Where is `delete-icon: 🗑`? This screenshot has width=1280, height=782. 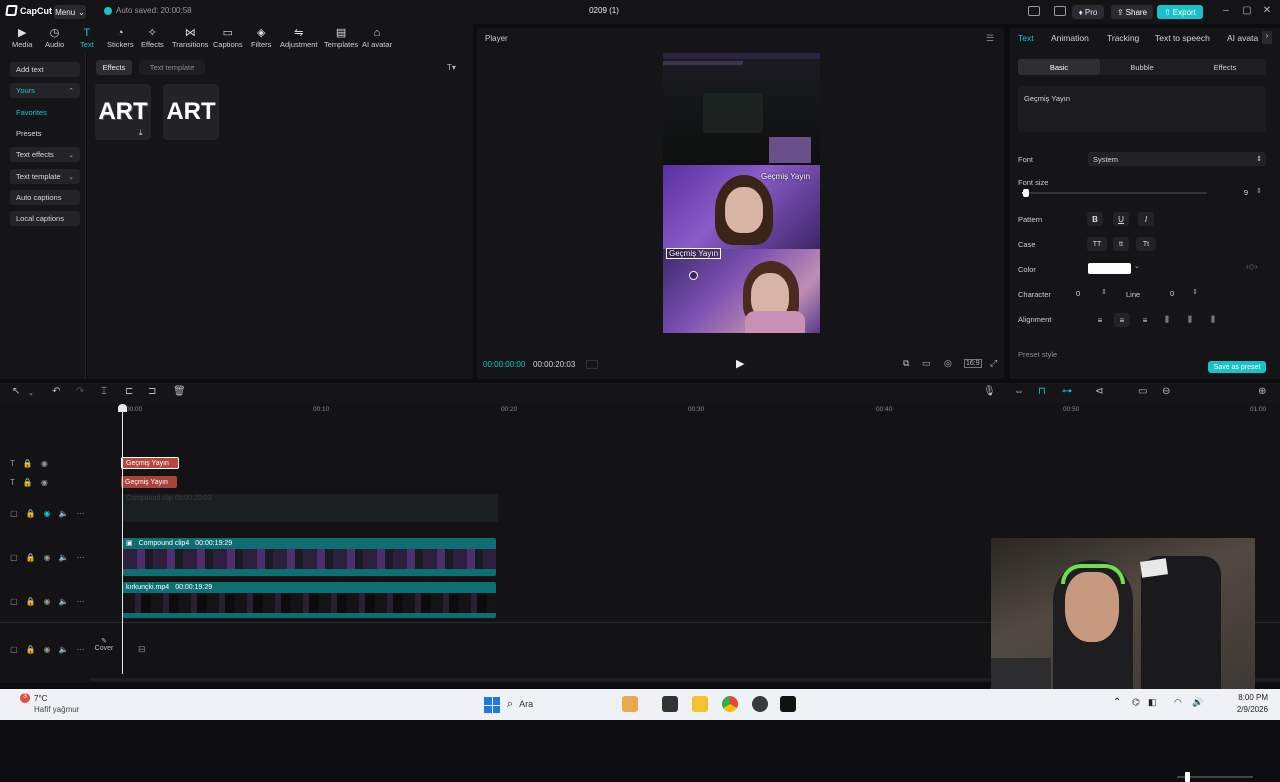 delete-icon: 🗑 is located at coordinates (179, 391).